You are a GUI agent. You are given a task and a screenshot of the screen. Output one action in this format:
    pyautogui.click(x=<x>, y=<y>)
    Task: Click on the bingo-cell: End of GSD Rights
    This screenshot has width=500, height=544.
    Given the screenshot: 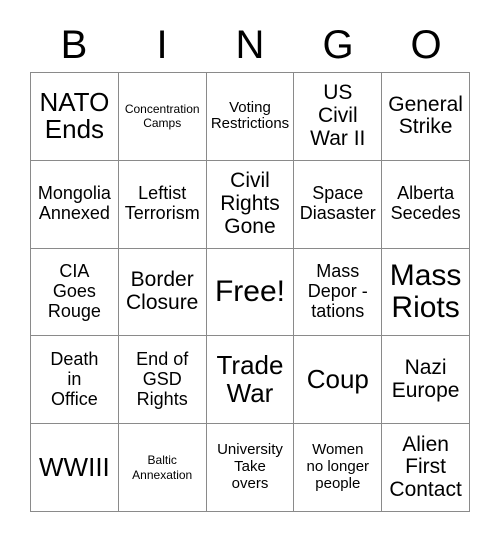 What is the action you would take?
    pyautogui.click(x=162, y=380)
    